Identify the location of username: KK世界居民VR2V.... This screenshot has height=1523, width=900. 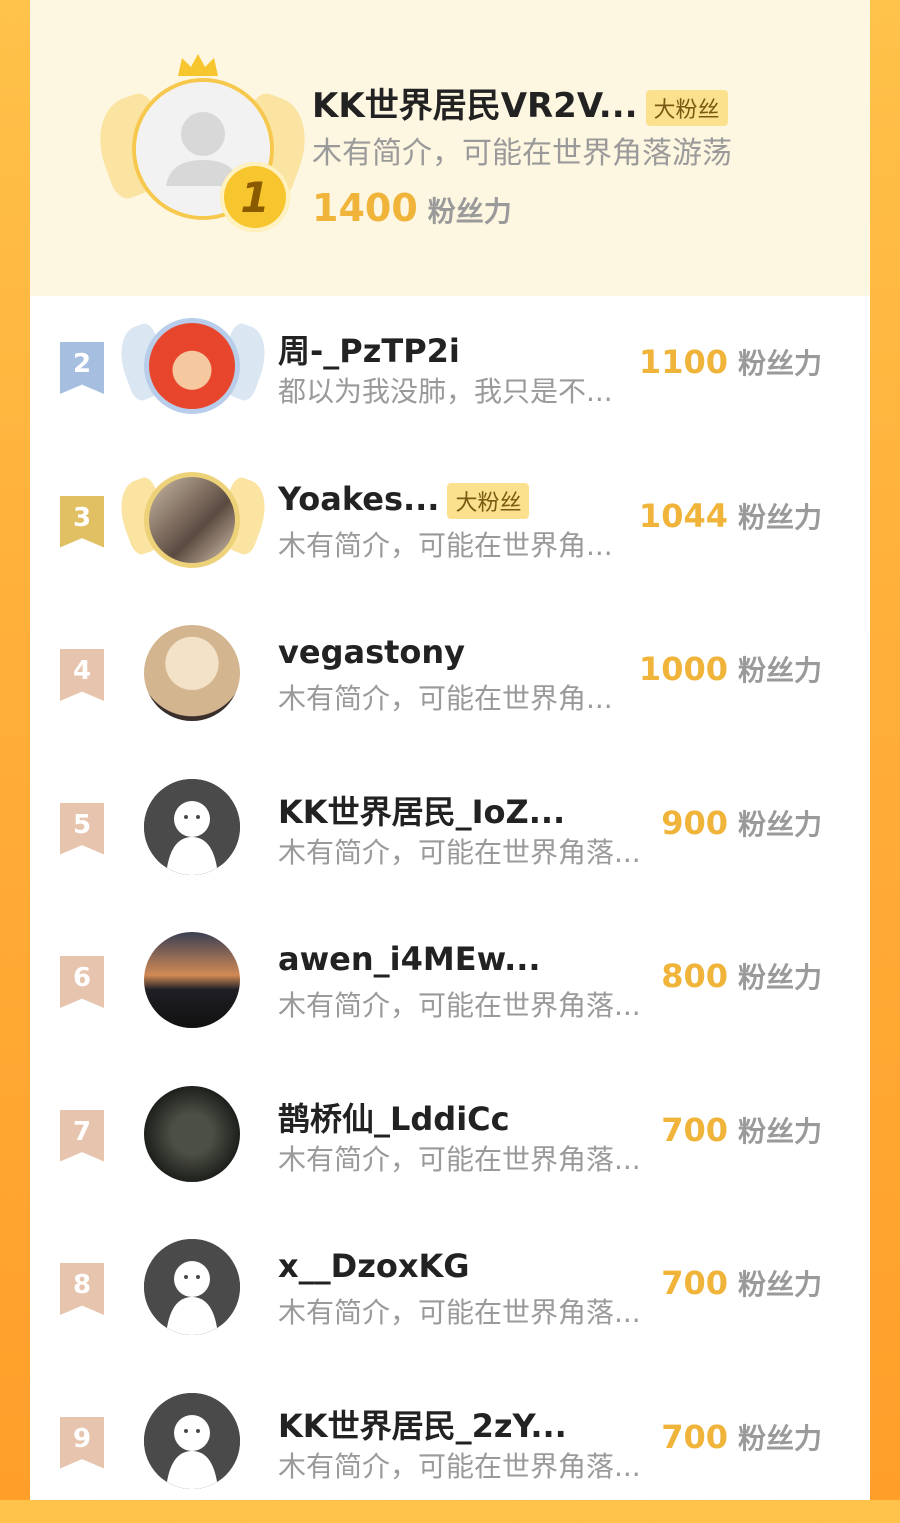
(475, 106).